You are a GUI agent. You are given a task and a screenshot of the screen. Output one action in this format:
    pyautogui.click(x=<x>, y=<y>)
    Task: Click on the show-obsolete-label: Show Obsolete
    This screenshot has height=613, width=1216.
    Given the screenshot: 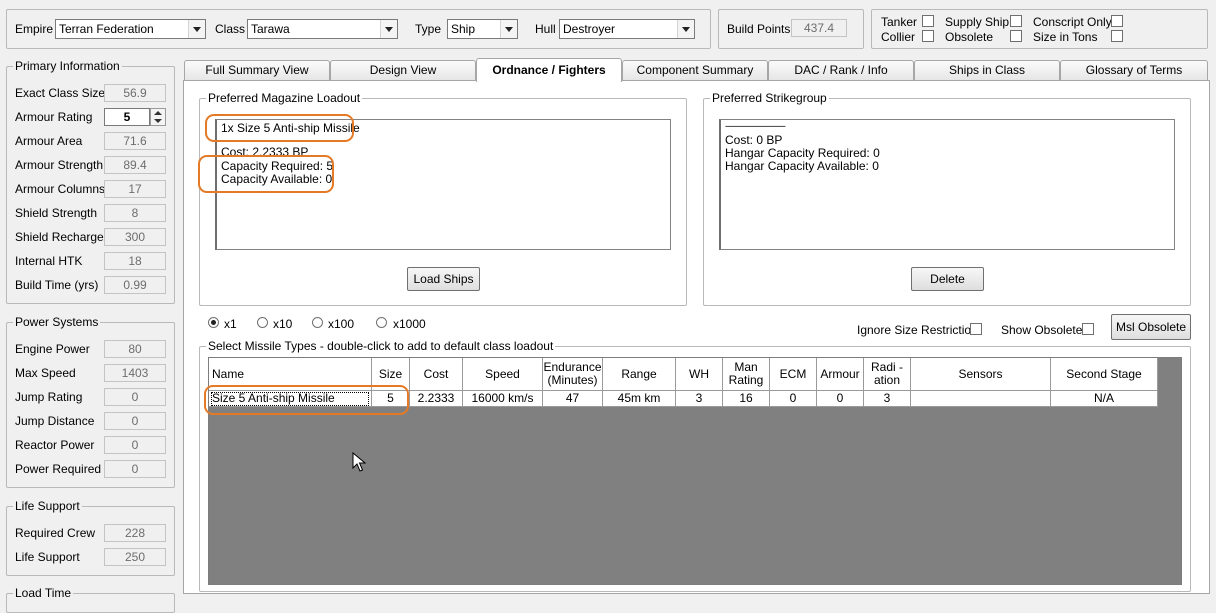 What is the action you would take?
    pyautogui.click(x=1042, y=330)
    